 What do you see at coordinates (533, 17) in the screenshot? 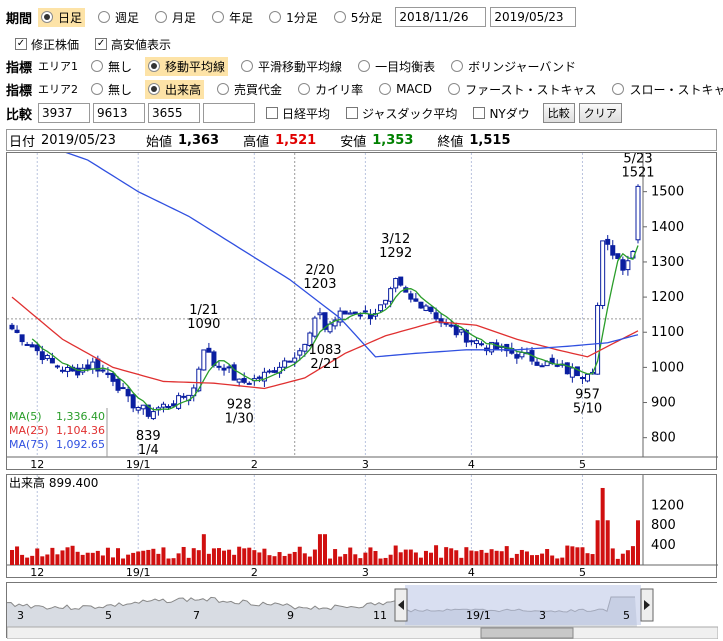
I see `to-date-input` at bounding box center [533, 17].